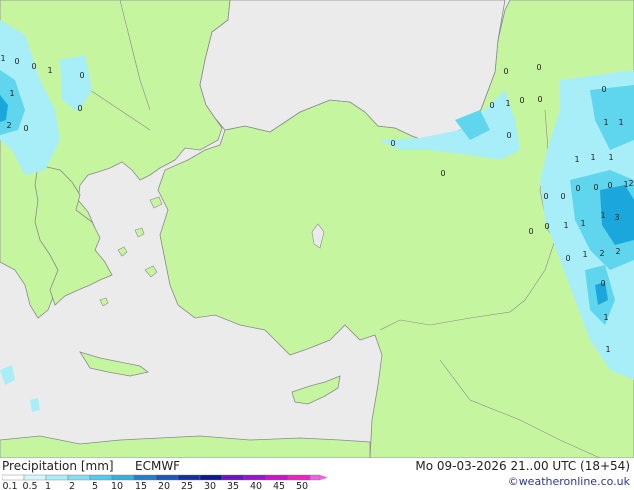 The width and height of the screenshot is (634, 490). I want to click on model-name: ECMWF, so click(158, 466).